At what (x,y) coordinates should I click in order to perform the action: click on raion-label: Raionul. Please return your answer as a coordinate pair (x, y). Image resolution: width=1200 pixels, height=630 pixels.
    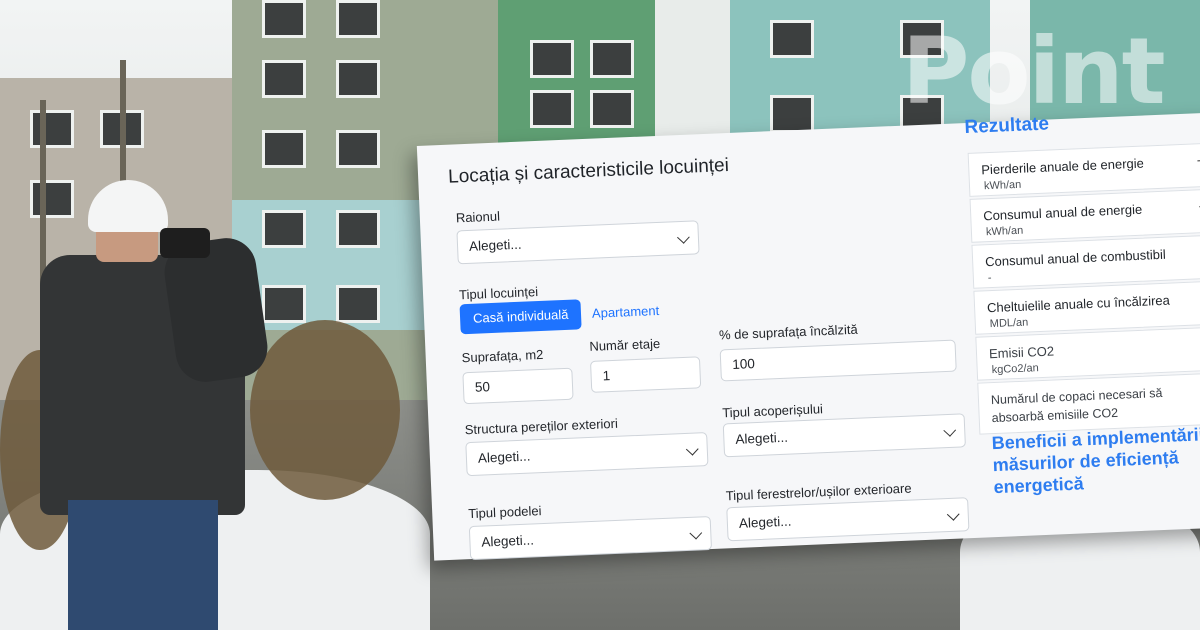
    Looking at the image, I should click on (478, 217).